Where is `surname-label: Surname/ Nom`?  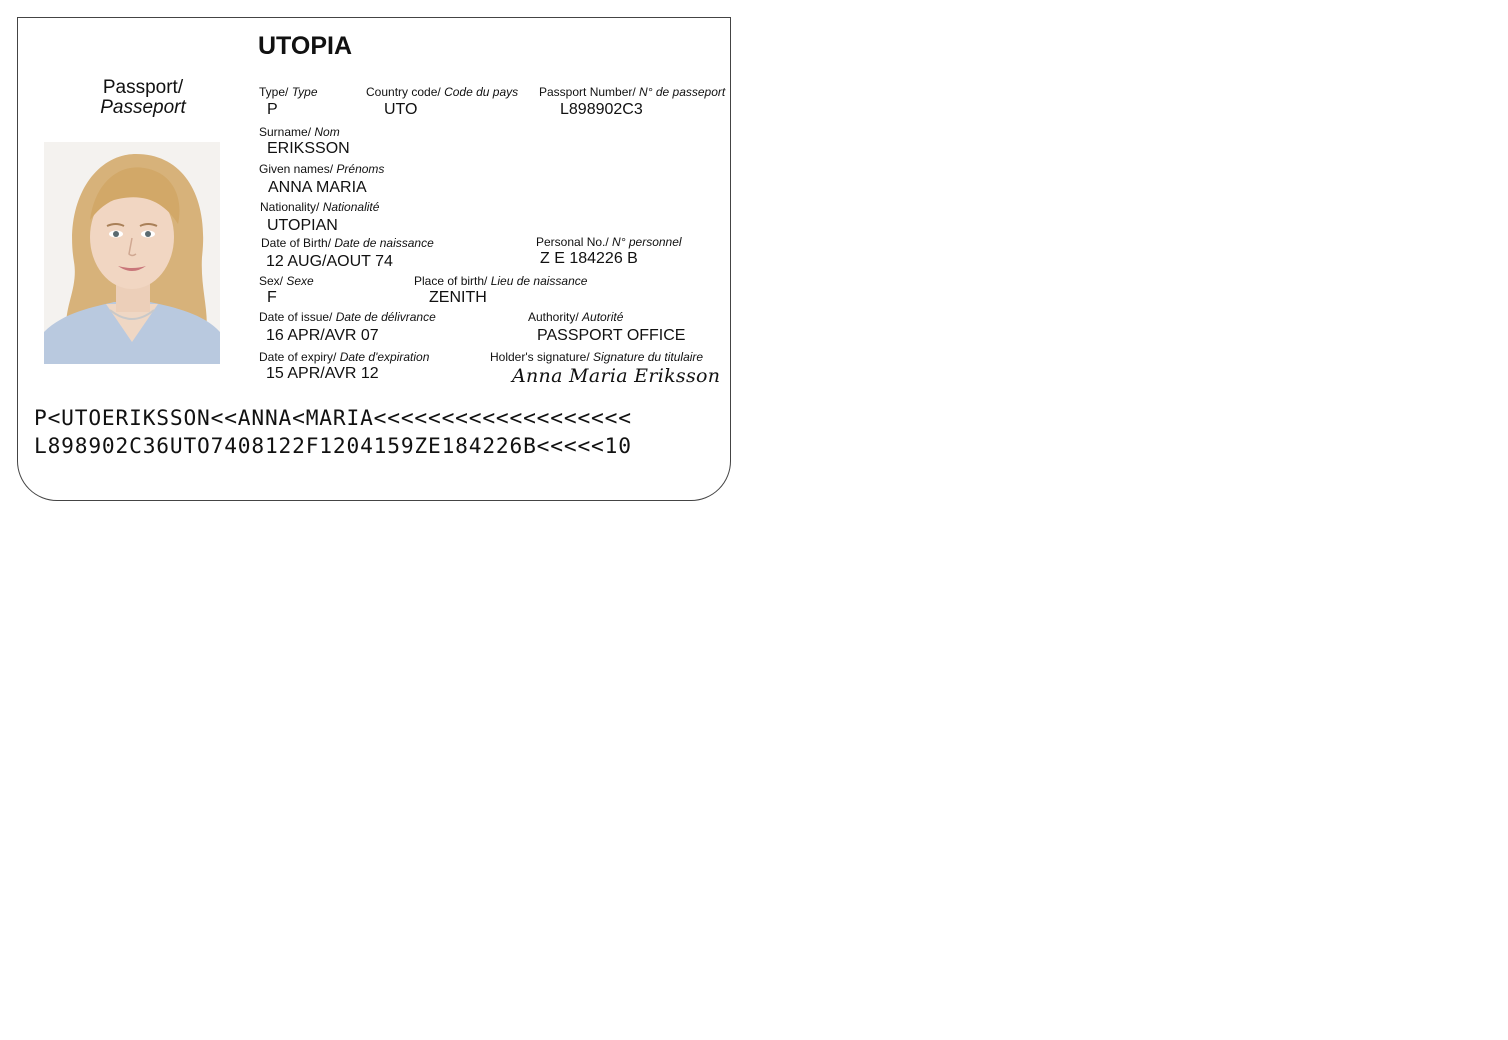
surname-label: Surname/ Nom is located at coordinates (299, 132).